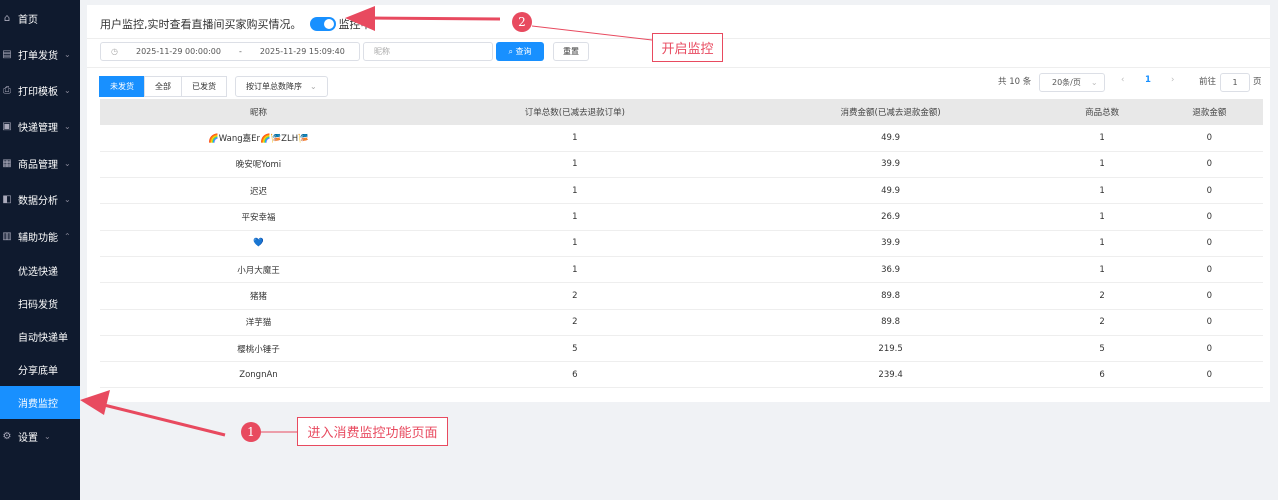 Image resolution: width=1278 pixels, height=500 pixels. What do you see at coordinates (360, 18) in the screenshot?
I see `arrow-2-head` at bounding box center [360, 18].